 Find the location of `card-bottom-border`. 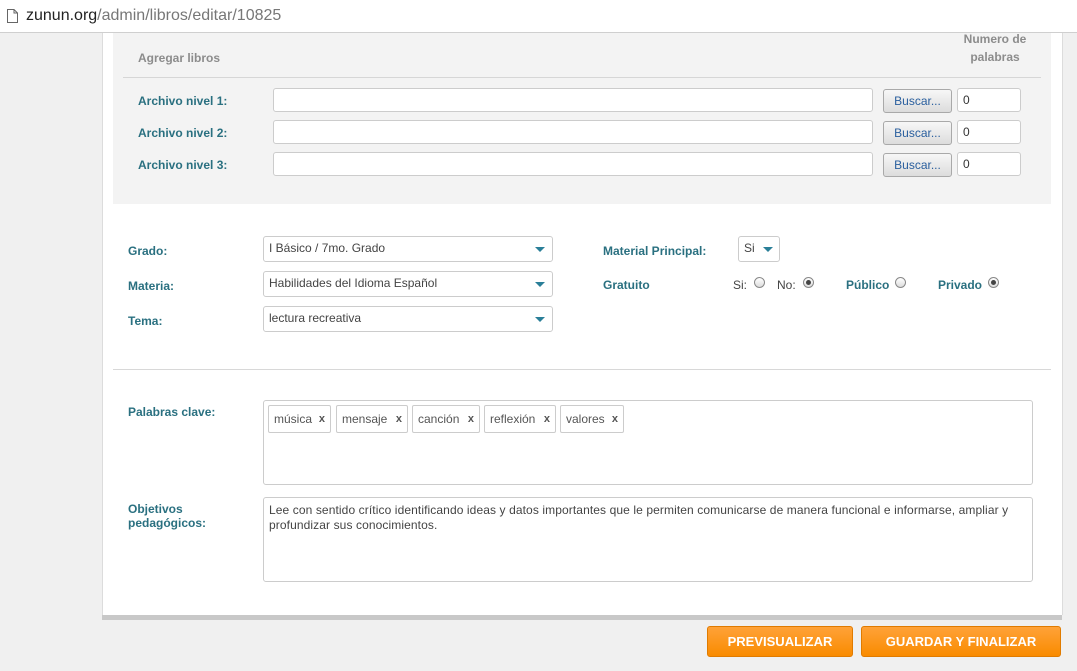

card-bottom-border is located at coordinates (582, 617).